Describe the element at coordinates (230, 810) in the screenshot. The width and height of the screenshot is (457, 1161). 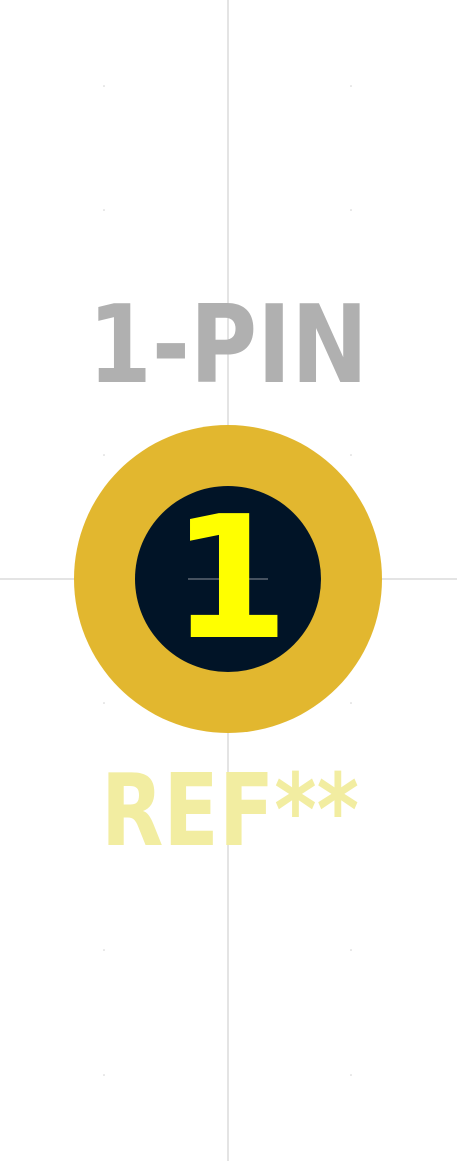
I see `reference-designator-label: REF**` at that location.